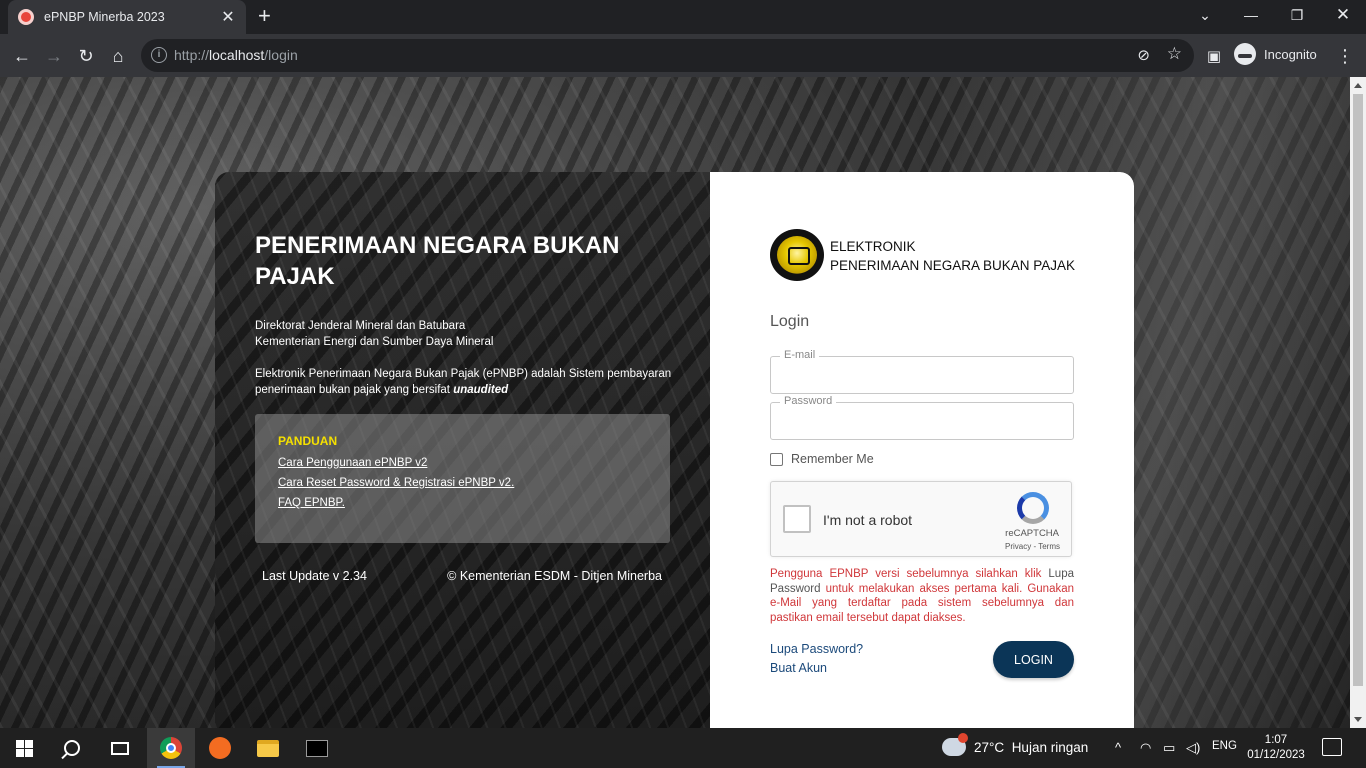  Describe the element at coordinates (1143, 55) in the screenshot. I see `tracking-blocked-icon: ⊘` at that location.